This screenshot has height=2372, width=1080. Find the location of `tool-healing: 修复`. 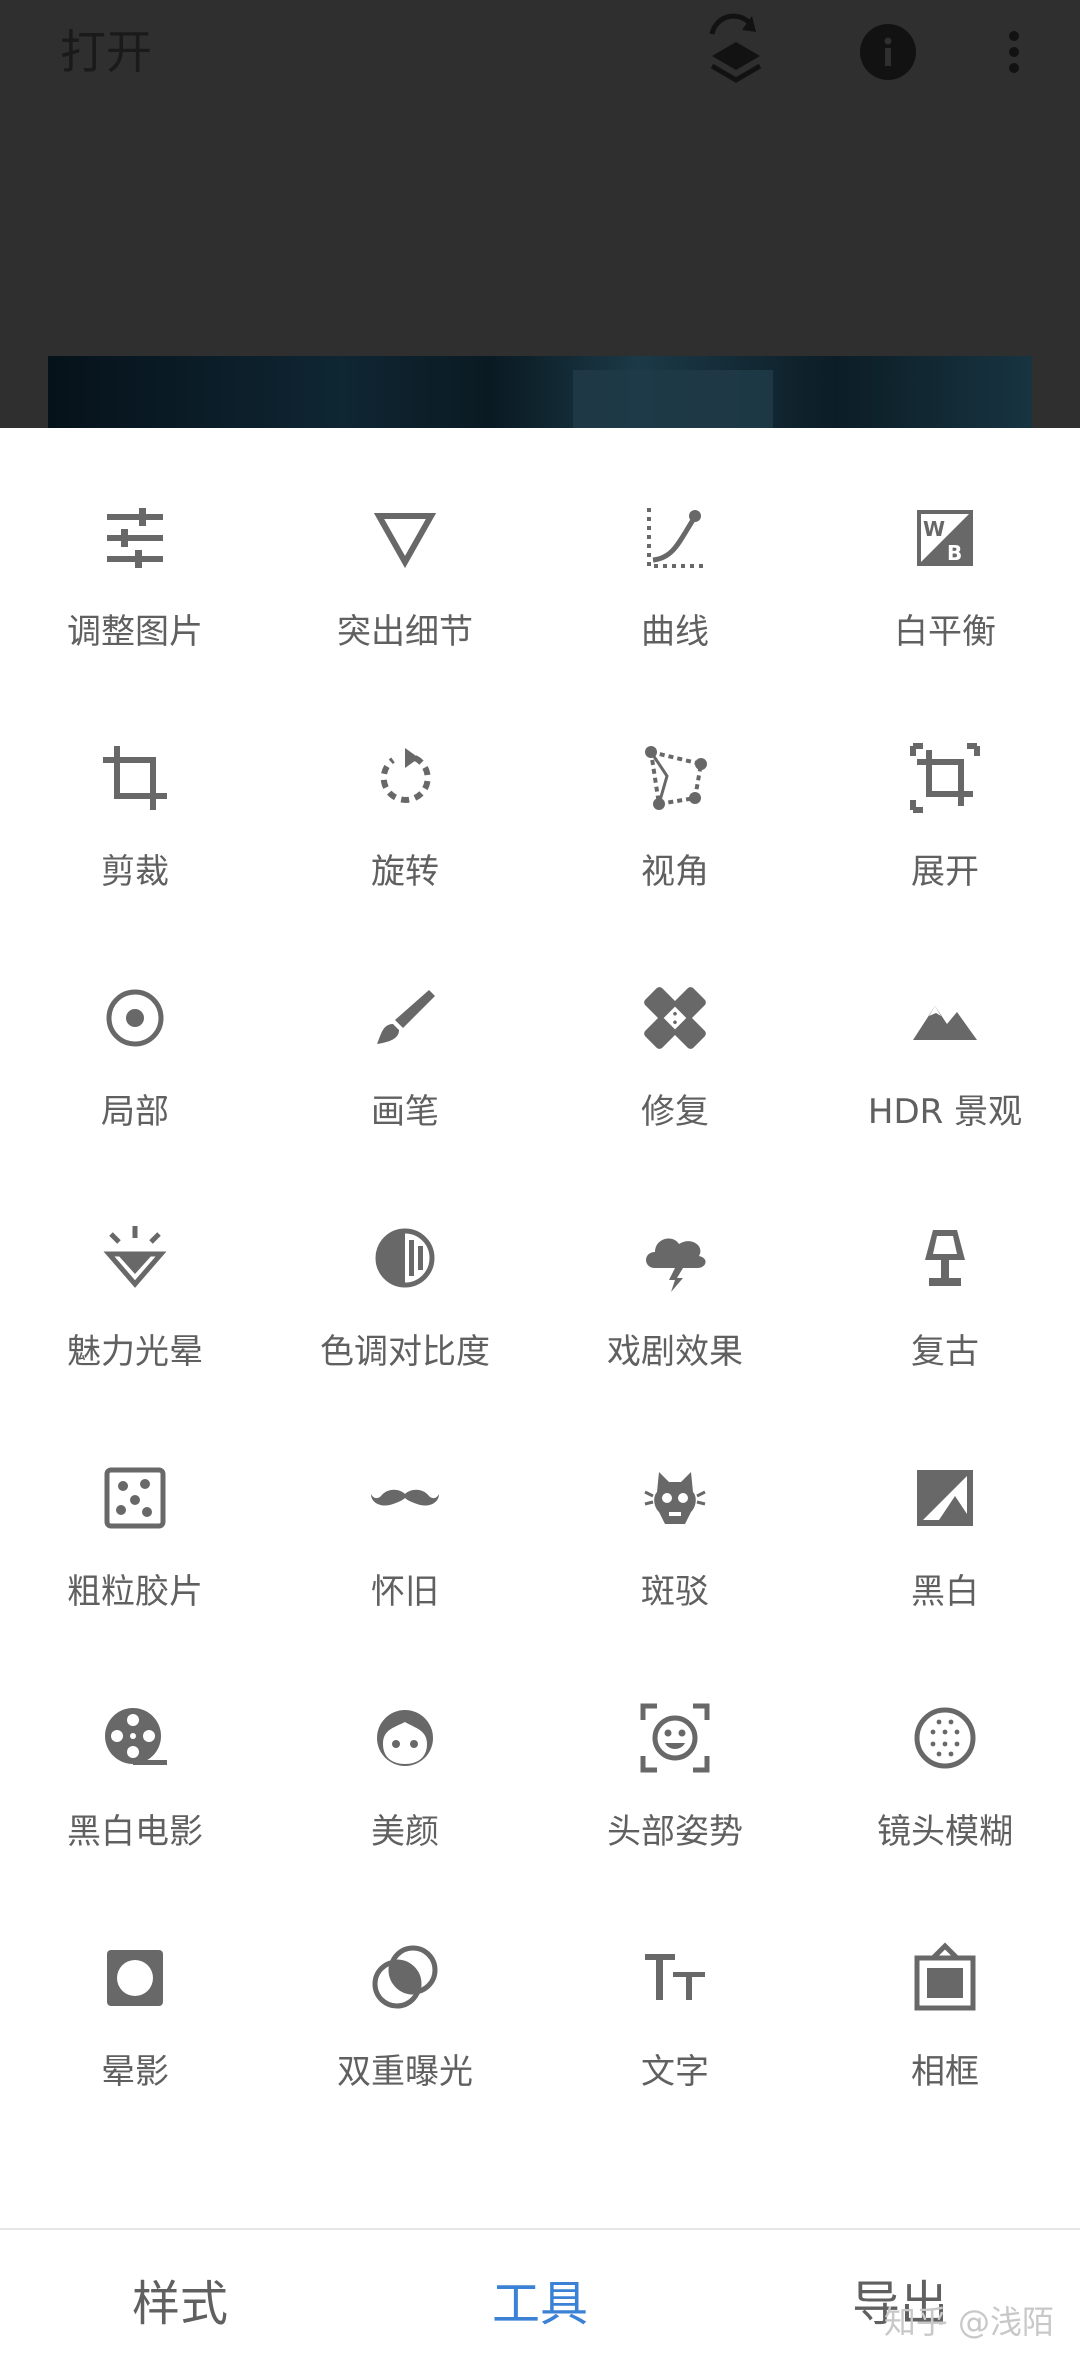

tool-healing: 修复 is located at coordinates (675, 1096).